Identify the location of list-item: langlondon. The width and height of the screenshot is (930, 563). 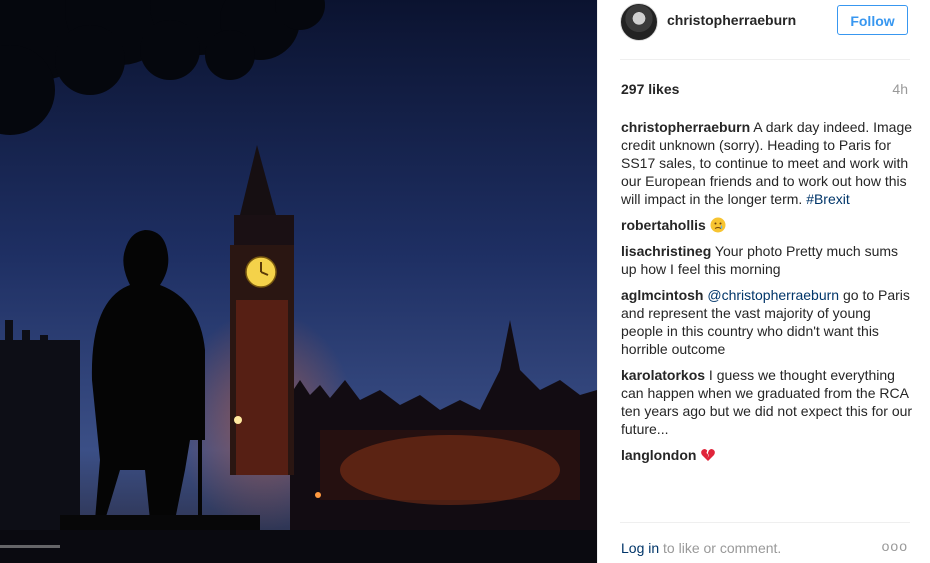
(767, 455).